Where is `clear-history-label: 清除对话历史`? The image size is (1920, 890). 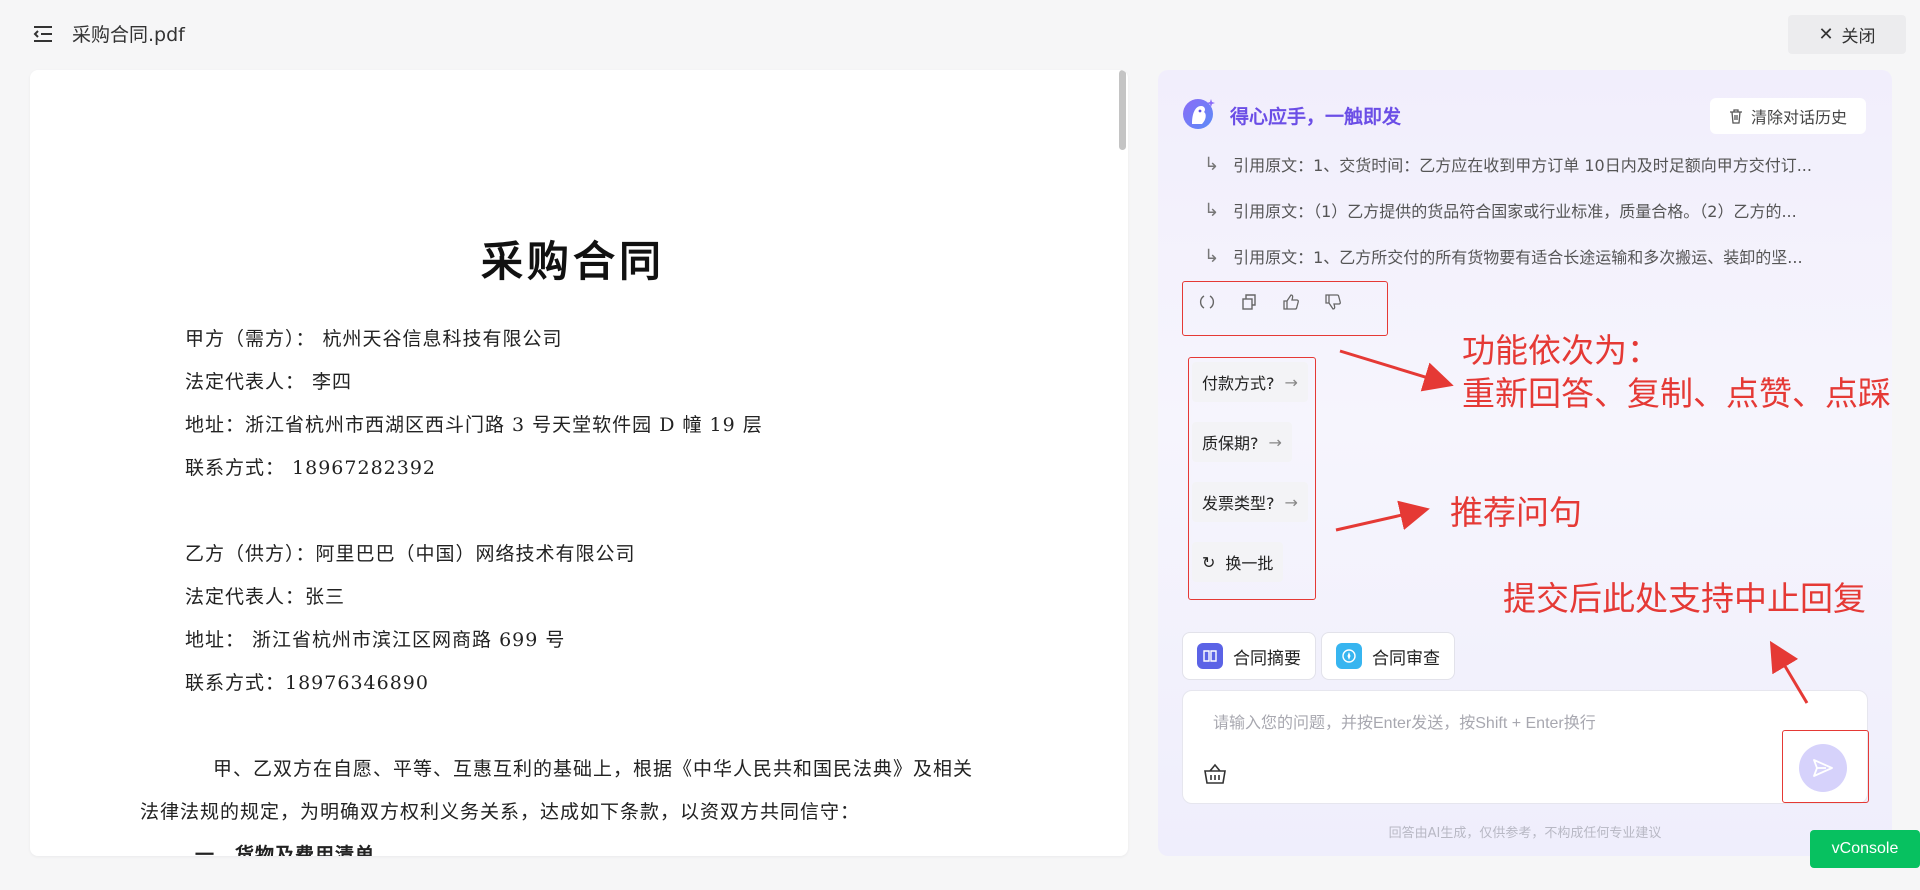 clear-history-label: 清除对话历史 is located at coordinates (1798, 117).